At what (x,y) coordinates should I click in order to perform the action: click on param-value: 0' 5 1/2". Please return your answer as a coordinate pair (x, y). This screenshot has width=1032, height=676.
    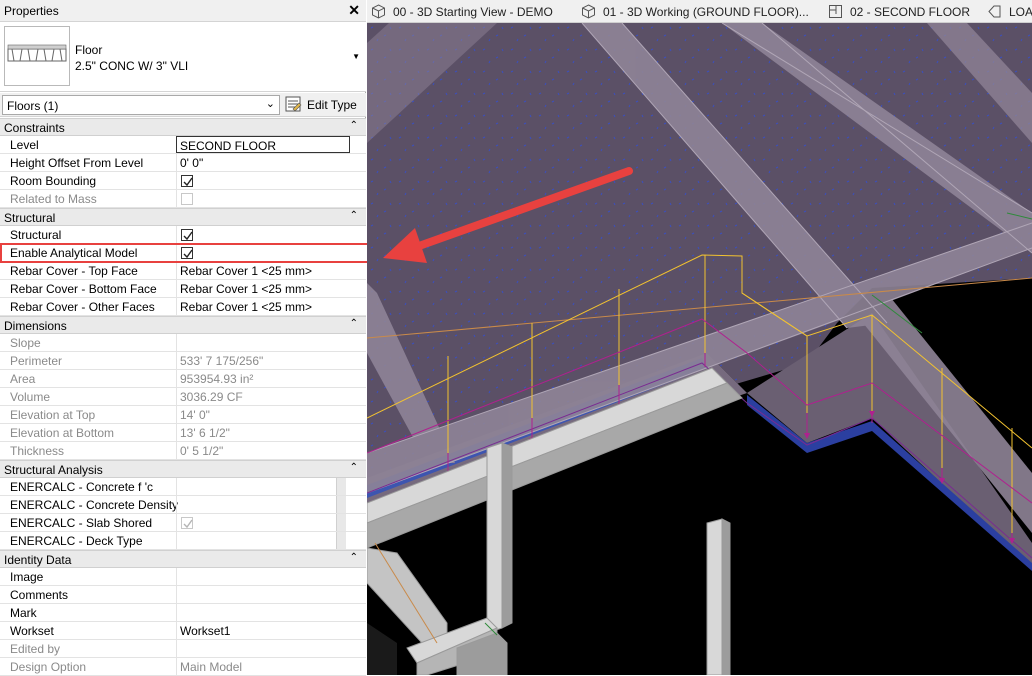
    Looking at the image, I should click on (202, 451).